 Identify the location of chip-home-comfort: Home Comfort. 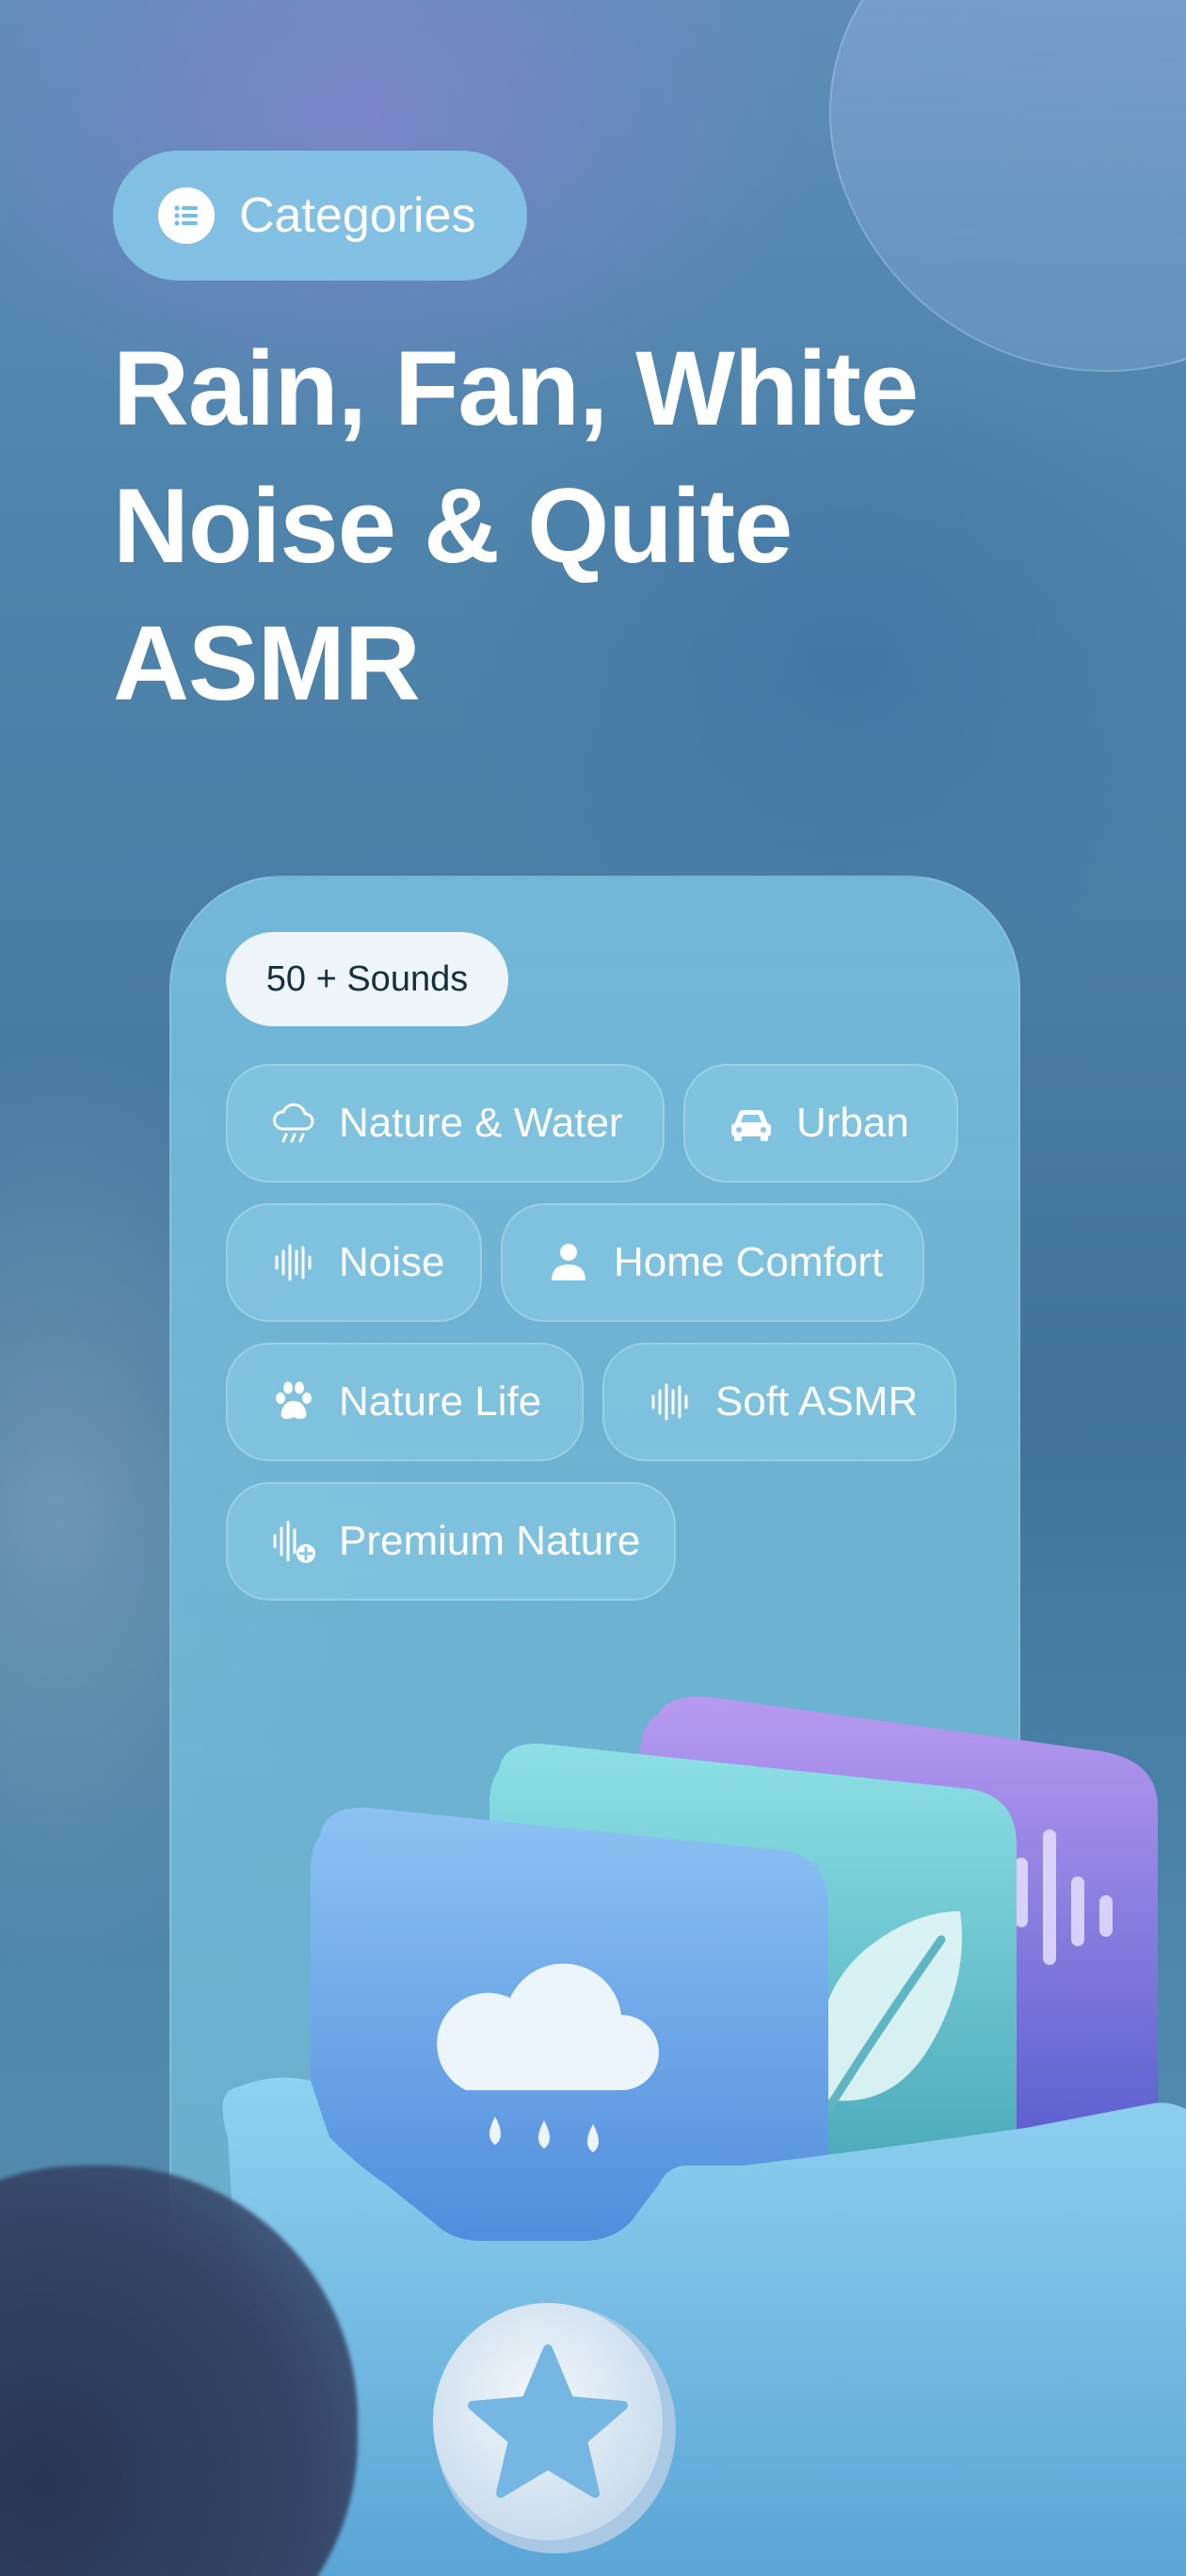
(712, 1262).